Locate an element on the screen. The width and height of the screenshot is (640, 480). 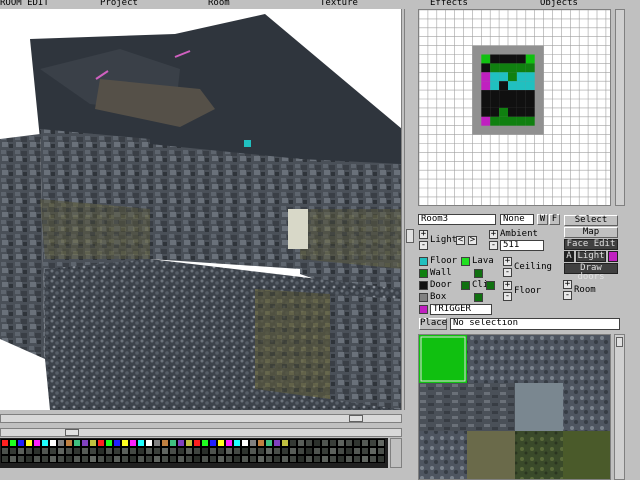
room-map-grid is located at coordinates (514, 107).